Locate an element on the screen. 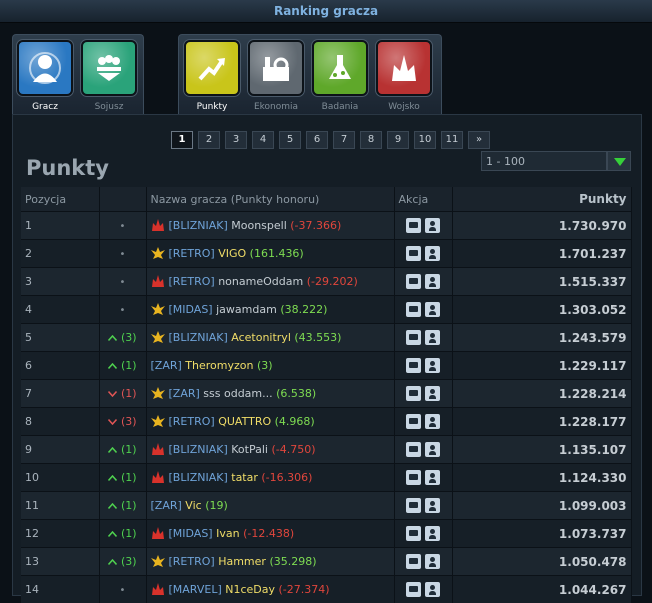 The height and width of the screenshot is (603, 652). page-7: 7 is located at coordinates (344, 140).